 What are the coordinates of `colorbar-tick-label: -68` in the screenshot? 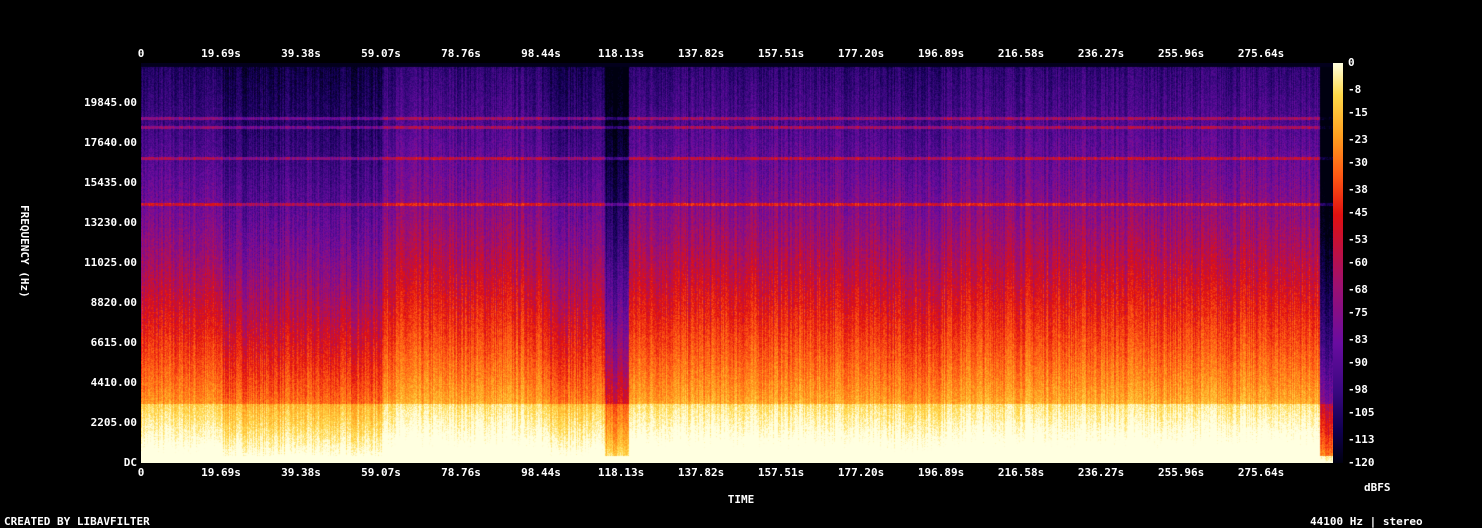 It's located at (1358, 289).